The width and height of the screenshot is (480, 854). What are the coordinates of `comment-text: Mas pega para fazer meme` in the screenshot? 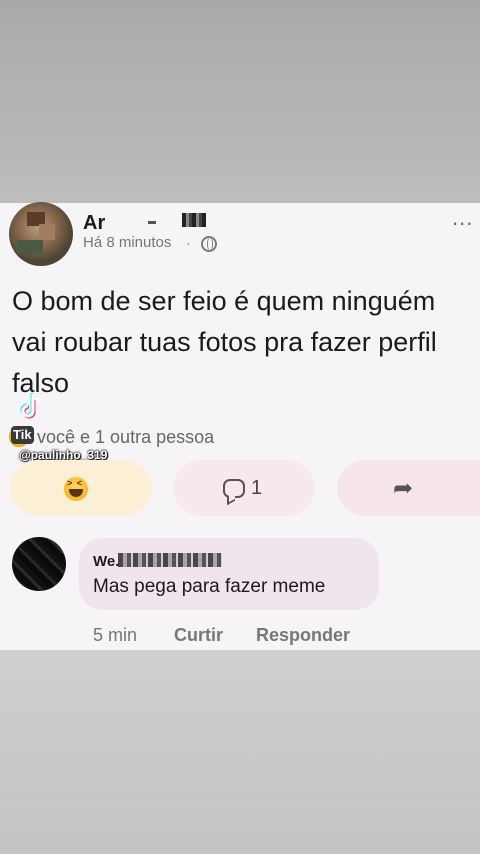 It's located at (209, 586).